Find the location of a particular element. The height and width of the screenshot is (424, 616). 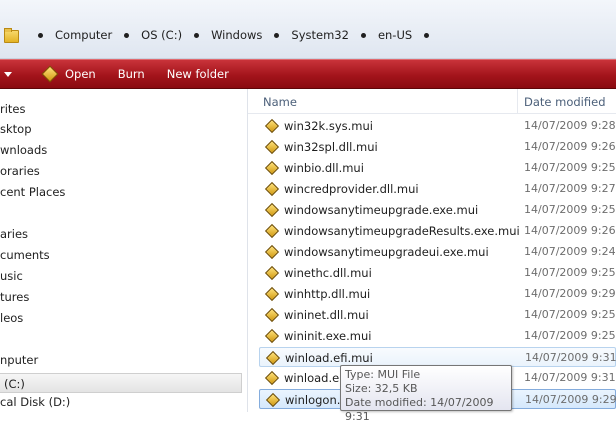

file-row: winethc.dll.mui 14/07/2009 9:25 is located at coordinates (437, 273).